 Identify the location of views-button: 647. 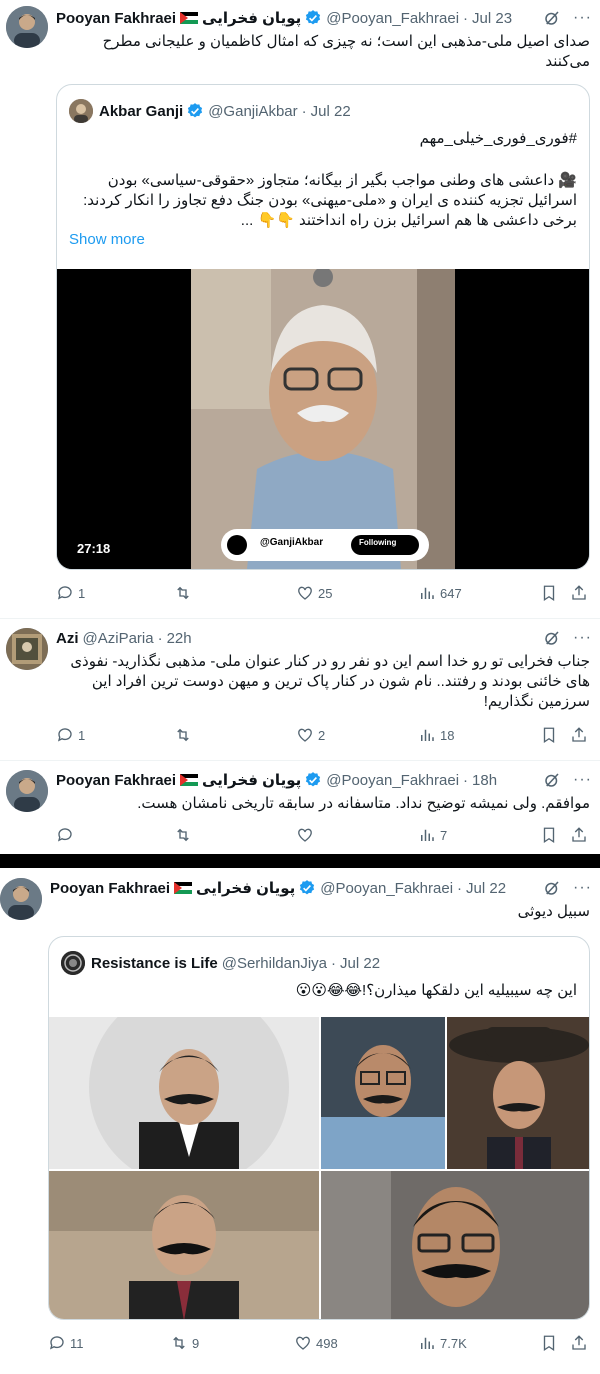
(440, 593).